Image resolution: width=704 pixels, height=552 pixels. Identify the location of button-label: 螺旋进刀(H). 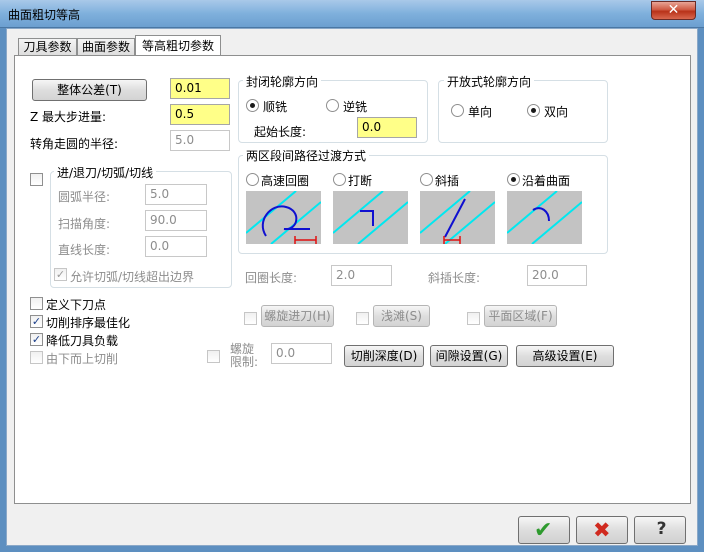
(297, 316).